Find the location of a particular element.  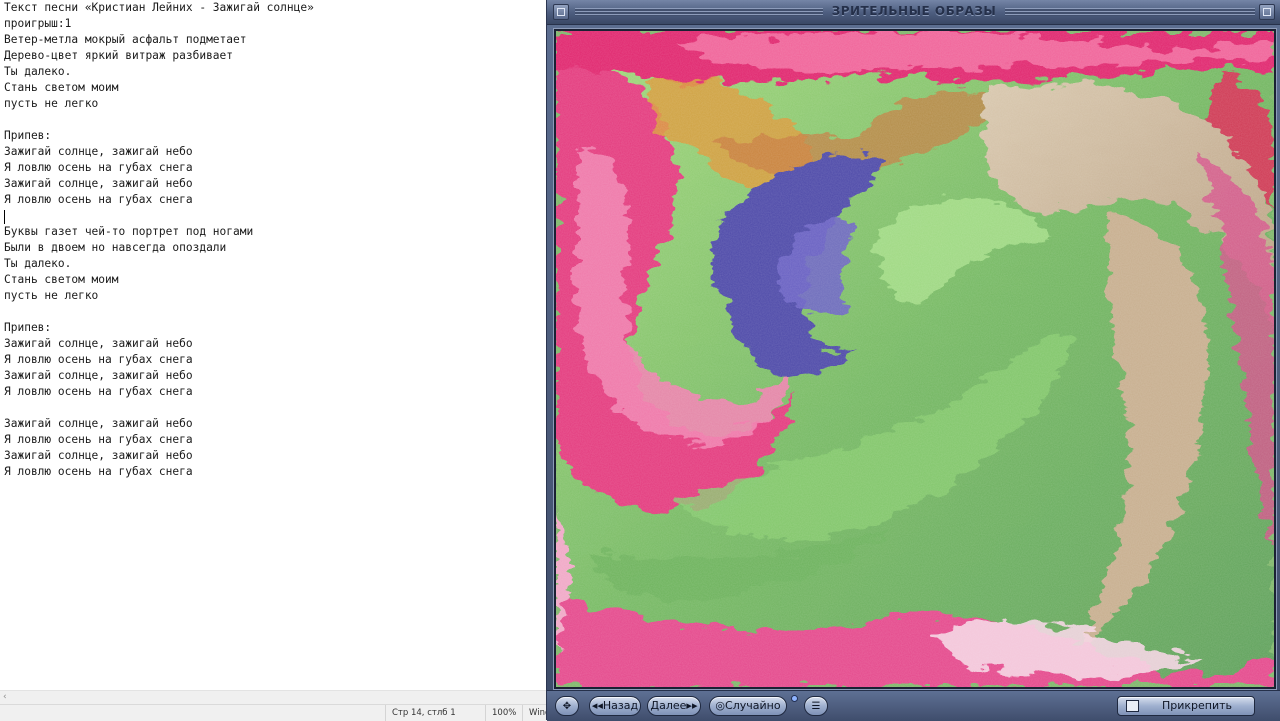

move-icon: ✥ is located at coordinates (567, 706).